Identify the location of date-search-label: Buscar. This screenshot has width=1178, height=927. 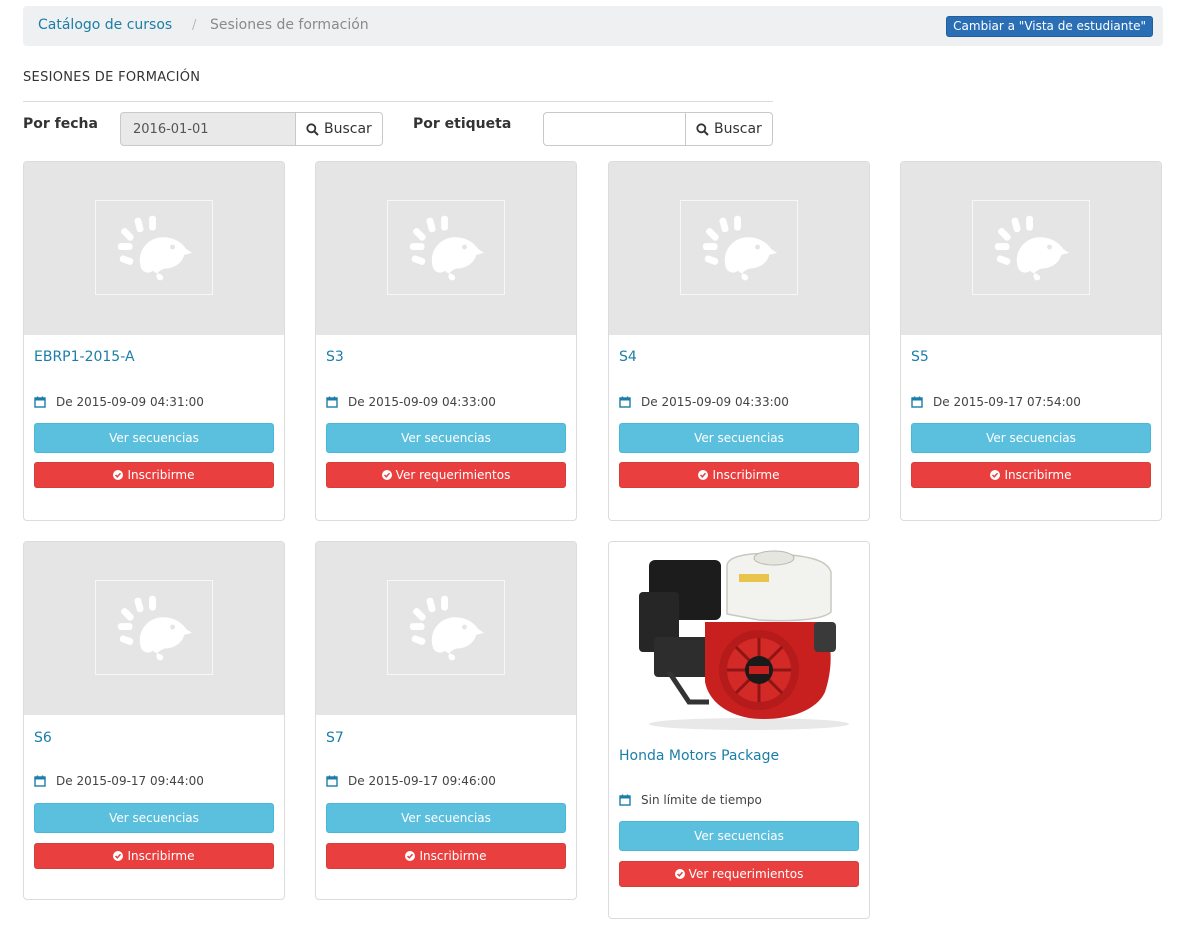
(348, 129).